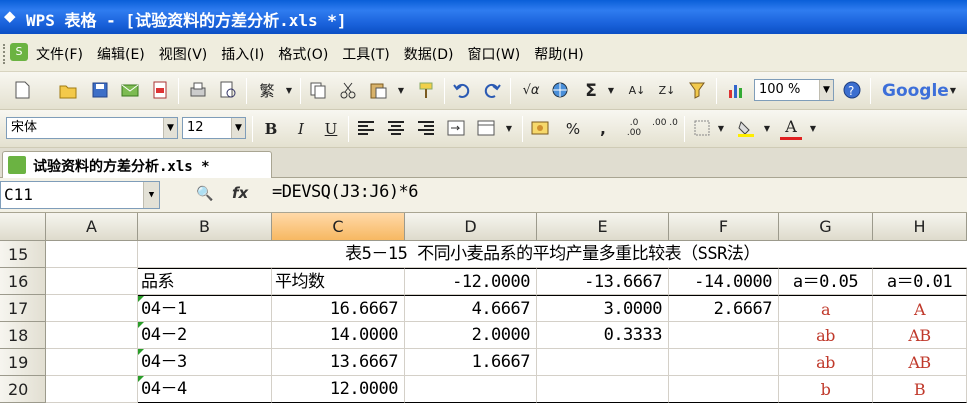 This screenshot has width=967, height=415. Describe the element at coordinates (80, 195) in the screenshot. I see `name-box: C11 ▼` at that location.